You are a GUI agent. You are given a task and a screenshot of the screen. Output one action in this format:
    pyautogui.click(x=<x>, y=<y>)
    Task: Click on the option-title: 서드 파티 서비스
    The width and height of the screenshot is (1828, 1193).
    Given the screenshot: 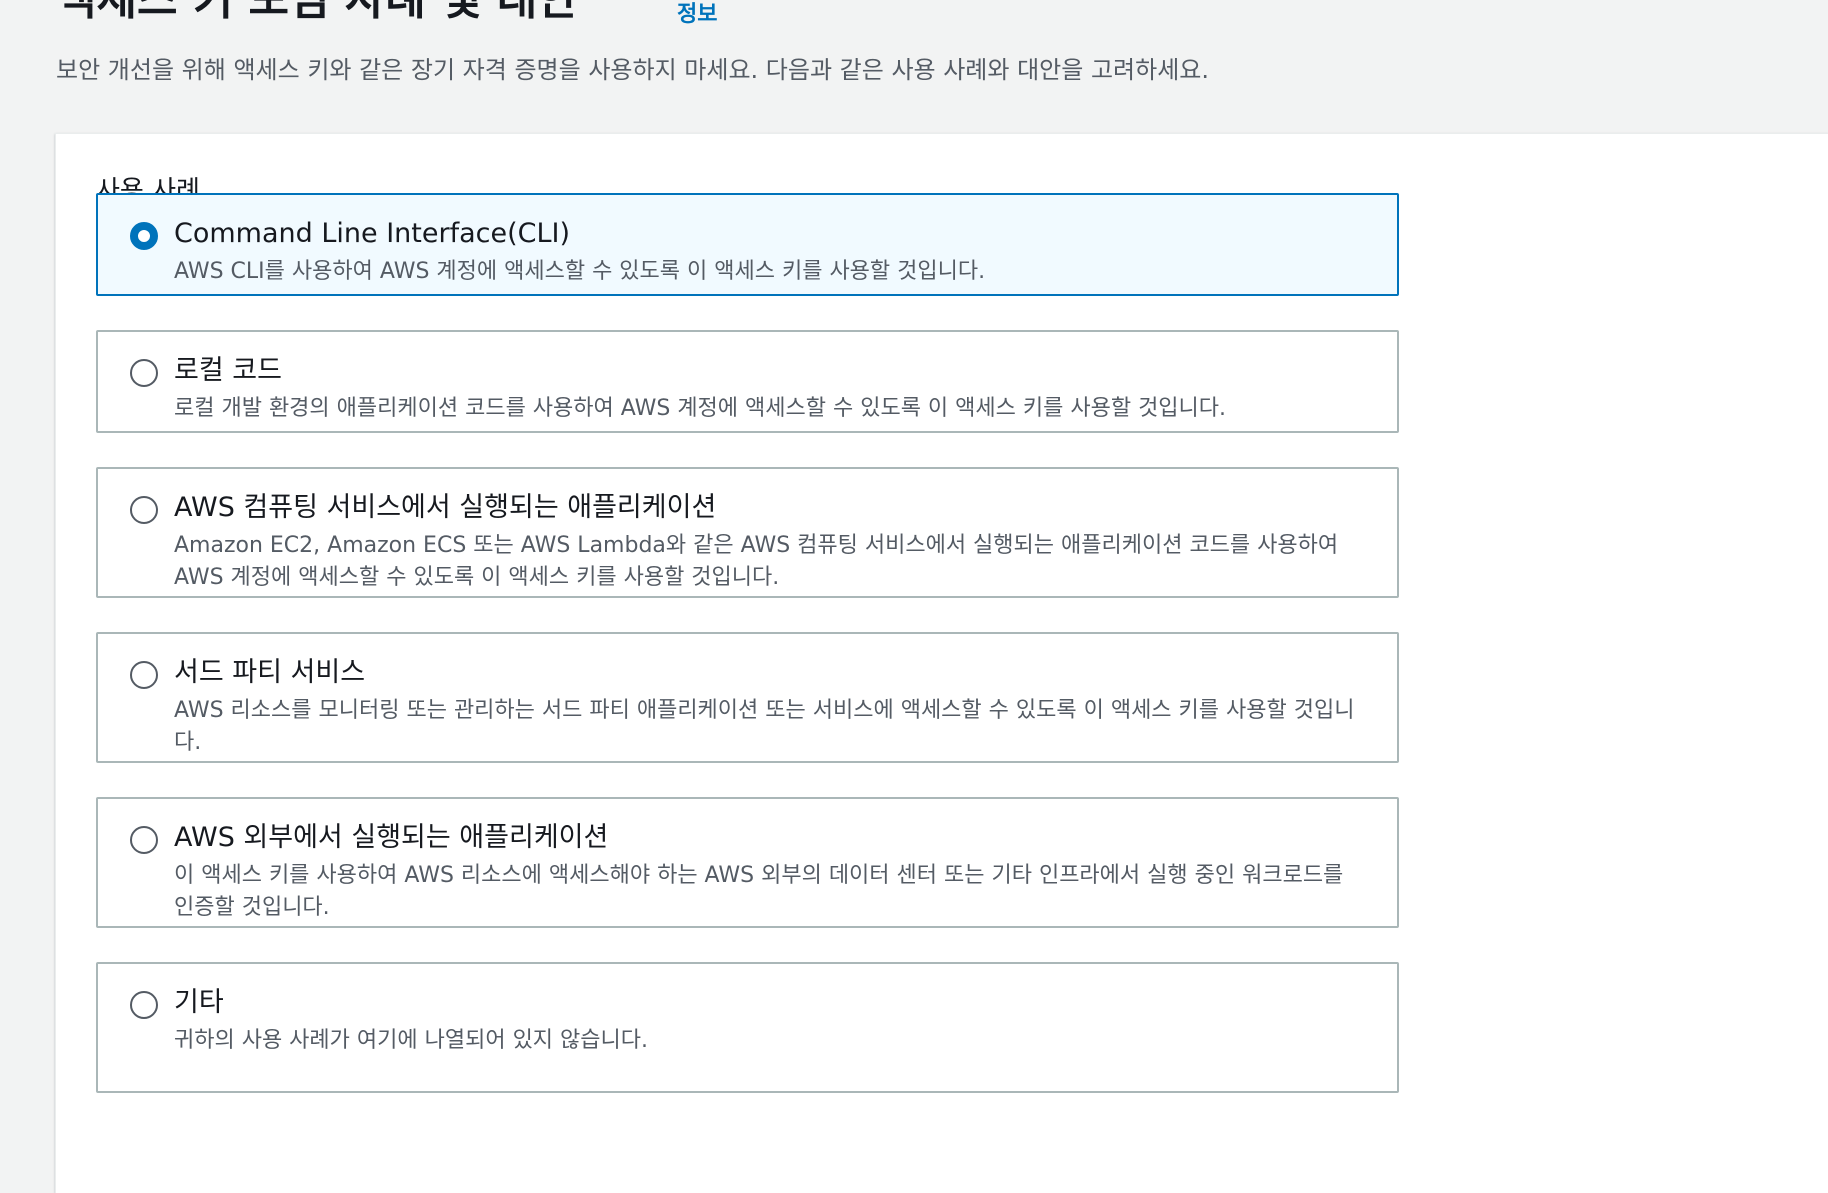 What is the action you would take?
    pyautogui.click(x=270, y=672)
    